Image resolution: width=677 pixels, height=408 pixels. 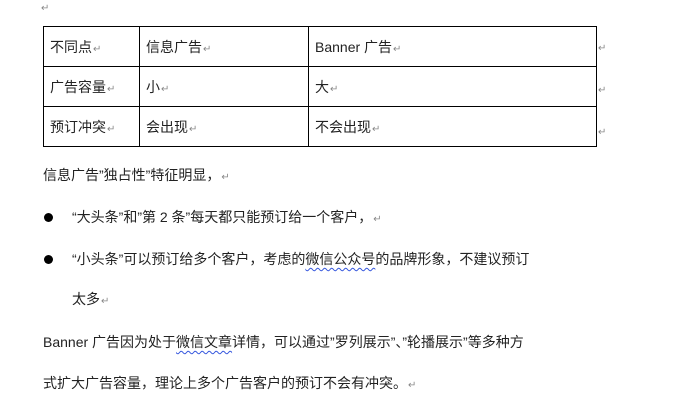 I want to click on paragraph-text: 式扩大广告容量，理论上多个广告客户的预订不会有冲突。, so click(x=225, y=383).